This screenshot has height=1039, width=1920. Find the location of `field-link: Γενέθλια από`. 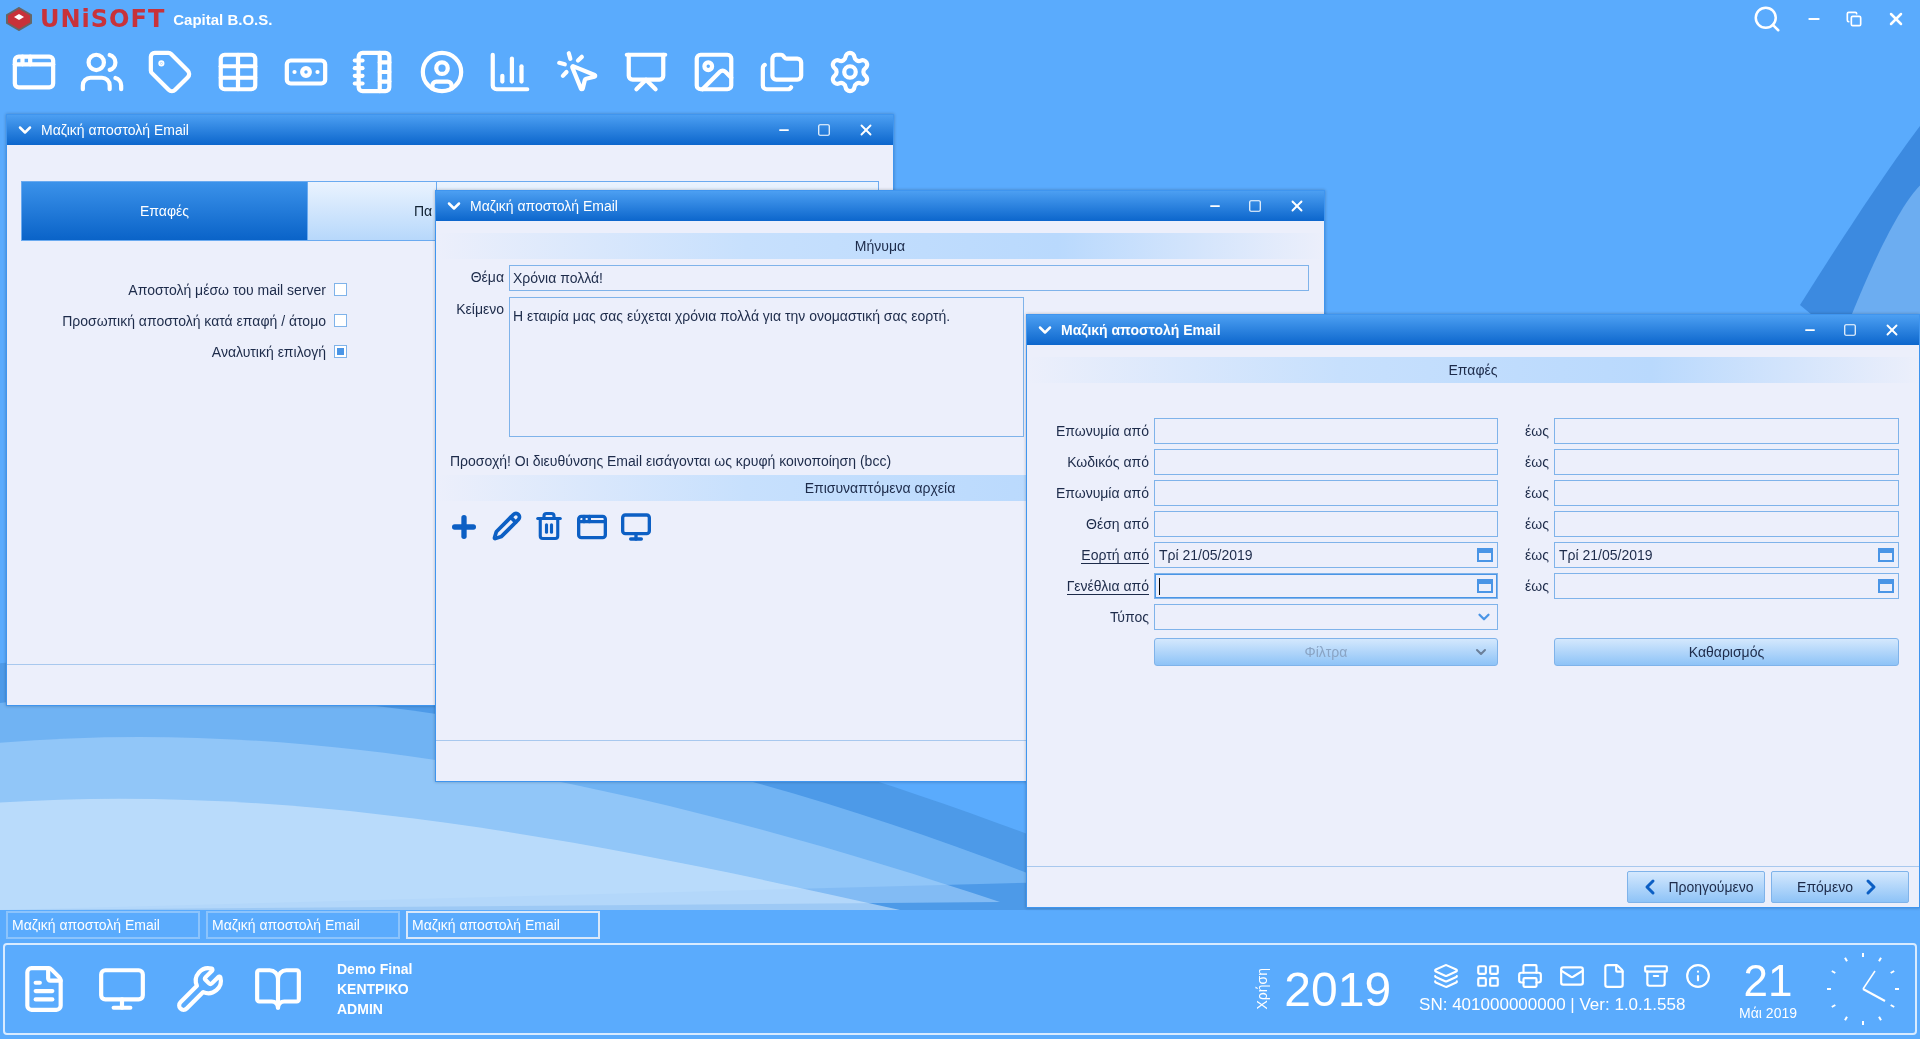

field-link: Γενέθλια από is located at coordinates (1107, 586).